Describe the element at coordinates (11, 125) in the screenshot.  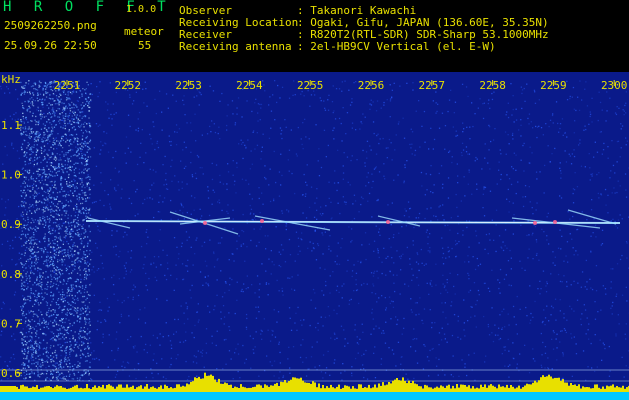
I see `freq-tick-label: 1.1` at that location.